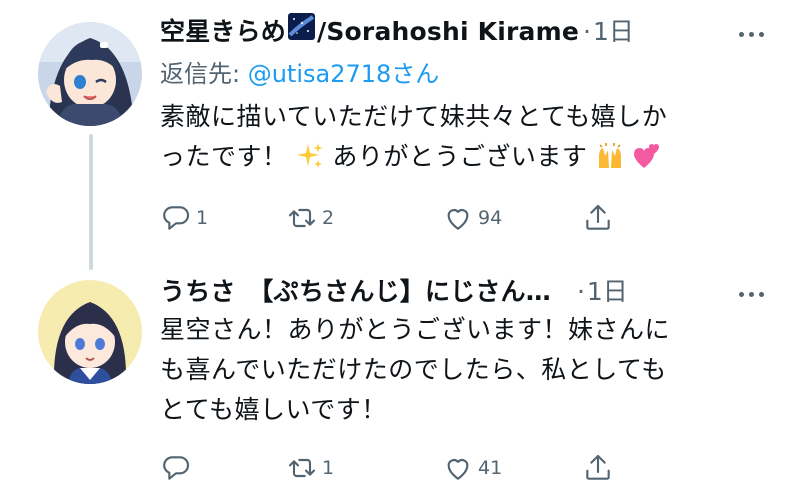  Describe the element at coordinates (224, 156) in the screenshot. I see `tweet-text-segment: ったです！` at that location.